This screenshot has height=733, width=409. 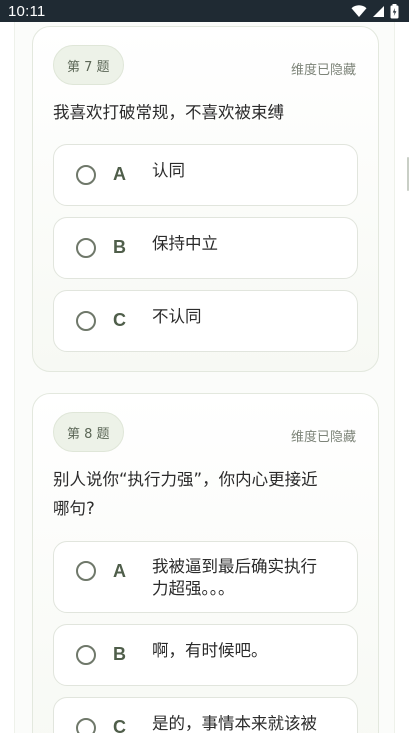 I want to click on question-number-badge: 第 7 题, so click(x=88, y=65).